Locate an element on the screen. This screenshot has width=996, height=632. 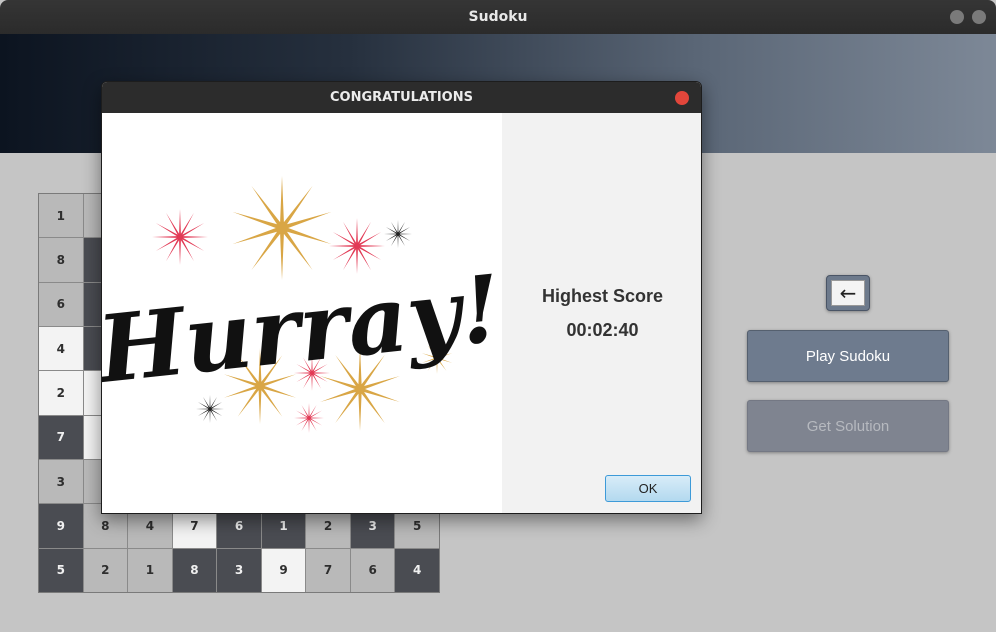
window-title: Sudoku is located at coordinates (498, 17).